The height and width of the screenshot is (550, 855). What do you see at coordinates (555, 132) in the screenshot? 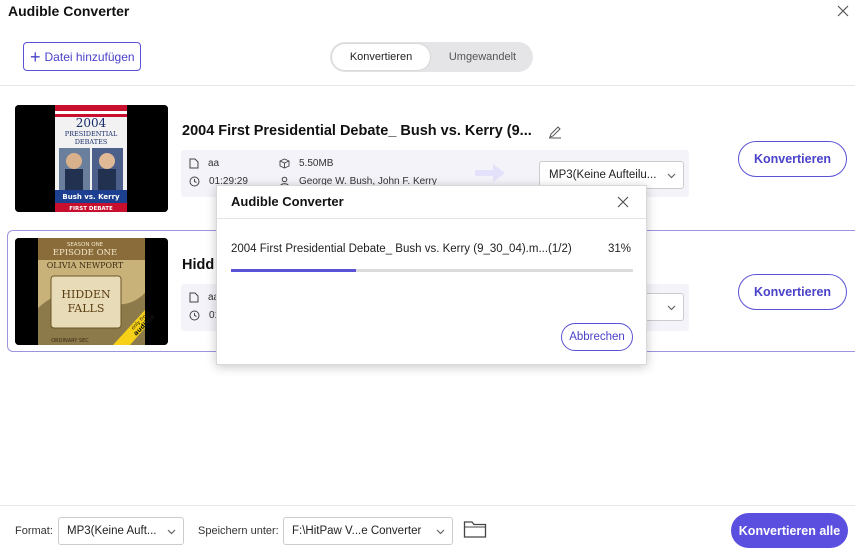
I see `edit-icon` at bounding box center [555, 132].